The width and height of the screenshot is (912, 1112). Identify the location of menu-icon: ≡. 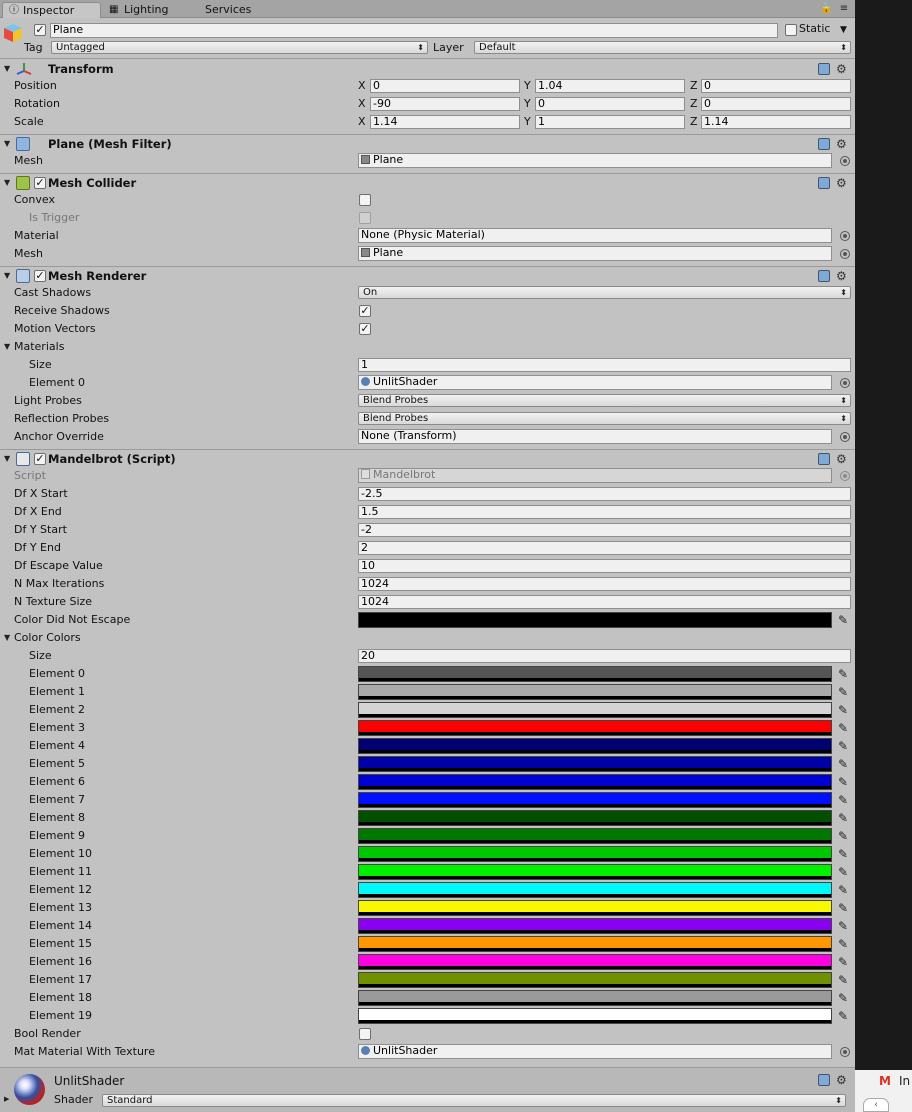
(844, 9).